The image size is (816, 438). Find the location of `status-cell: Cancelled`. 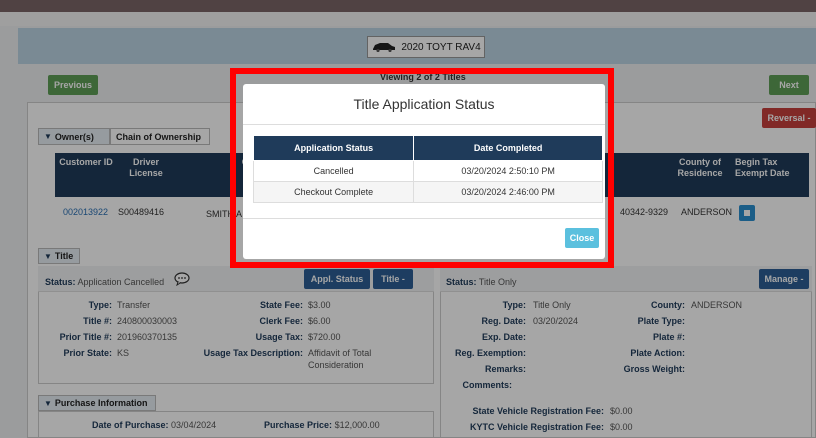

status-cell: Cancelled is located at coordinates (333, 171).